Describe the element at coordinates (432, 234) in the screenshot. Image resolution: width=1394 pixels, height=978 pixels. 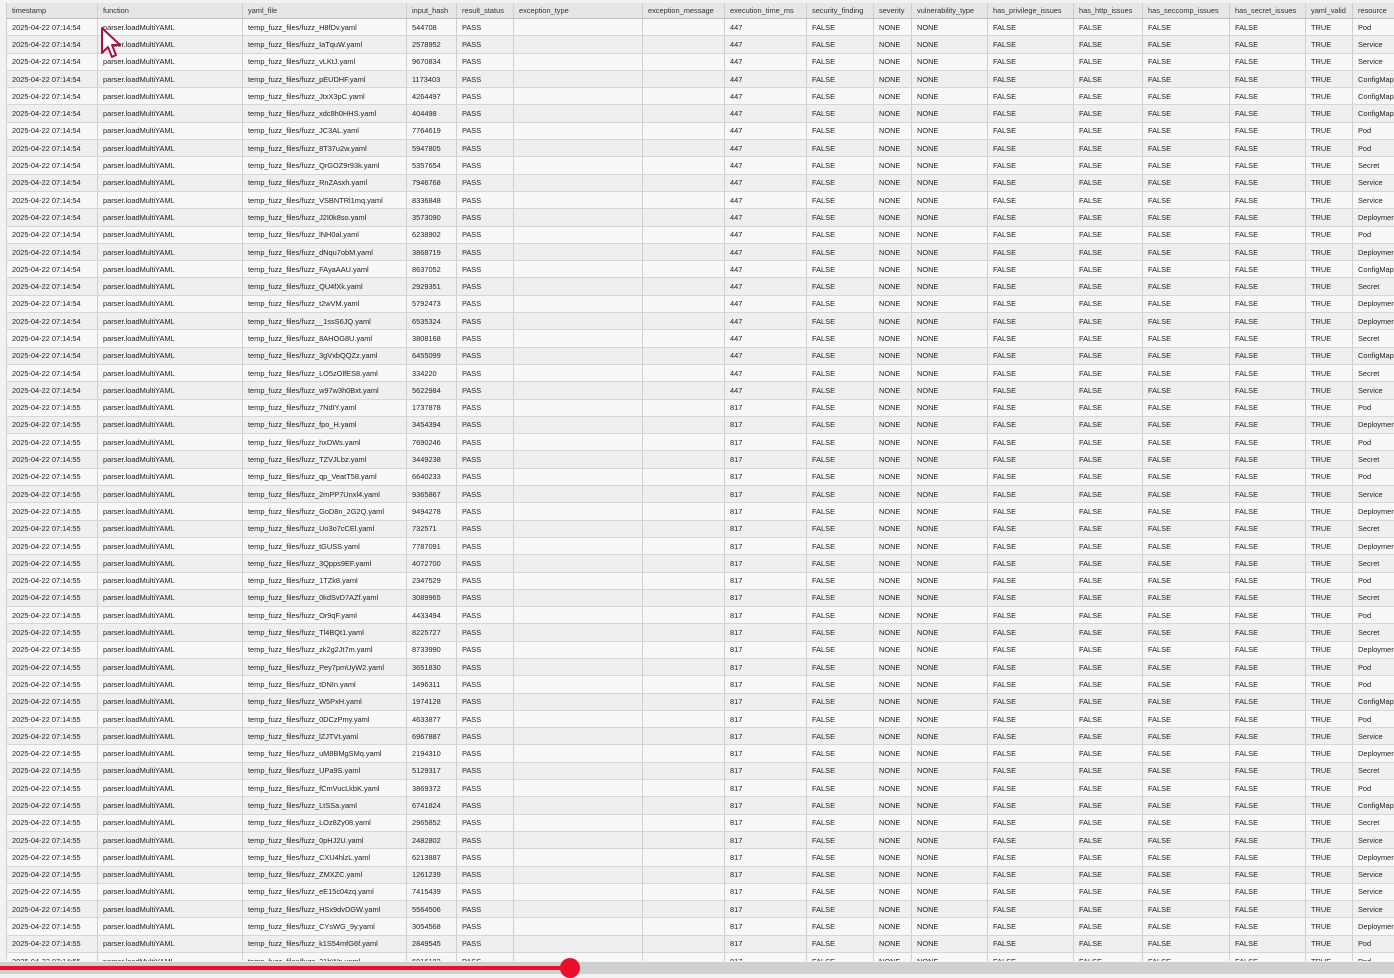
I see `table-cell: 6238902` at that location.